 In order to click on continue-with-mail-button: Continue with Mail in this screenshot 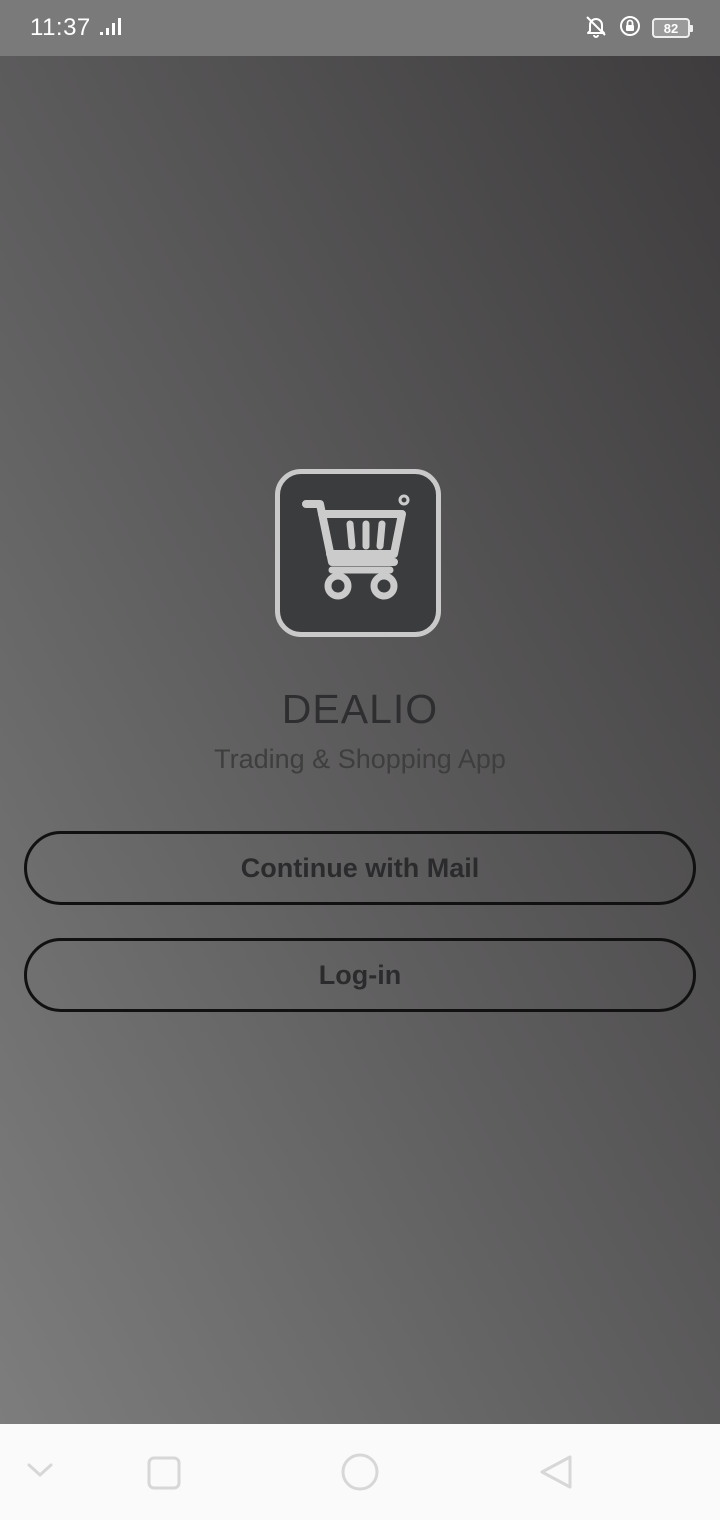, I will do `click(360, 868)`.